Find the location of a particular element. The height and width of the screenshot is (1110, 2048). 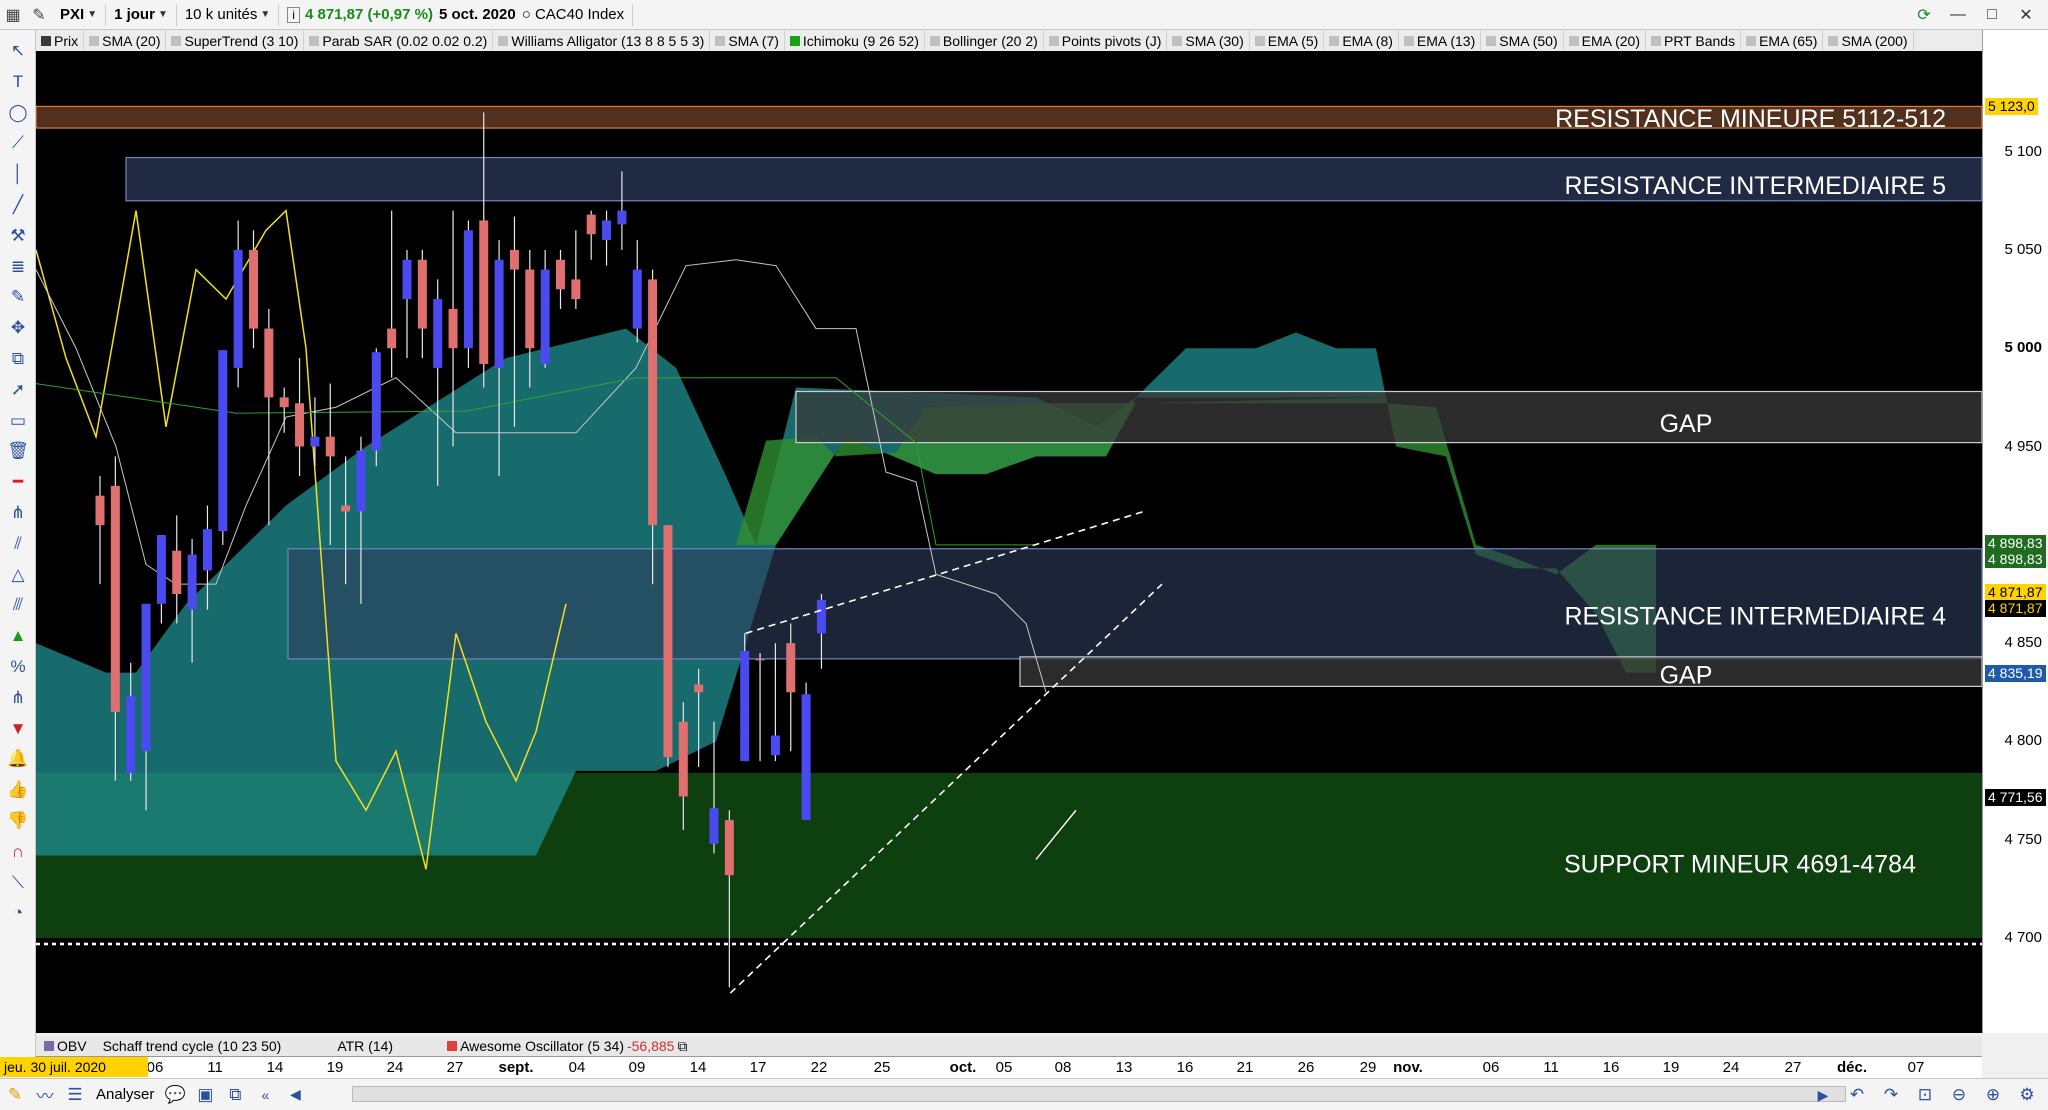

horizontal-scrollbar is located at coordinates (1099, 1094).